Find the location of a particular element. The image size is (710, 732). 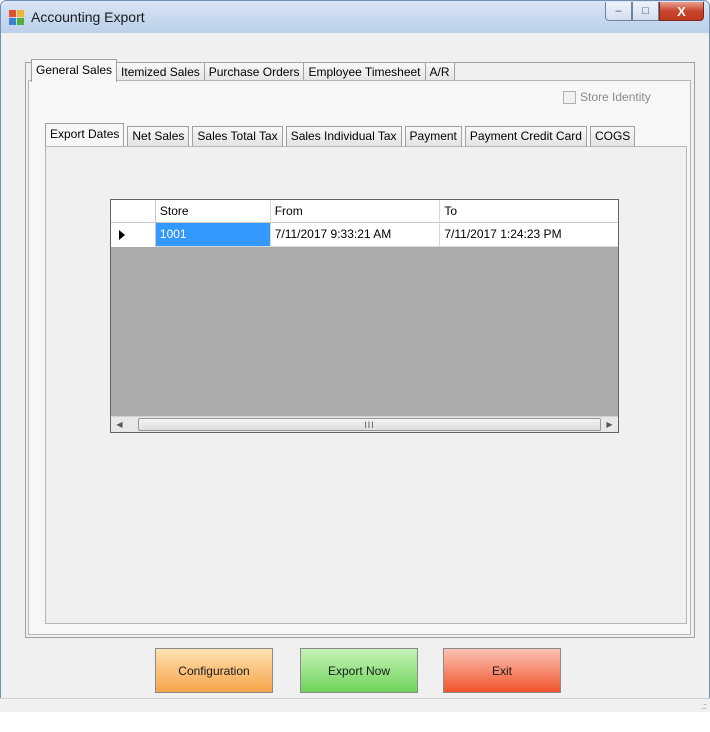

status-bar: .:: is located at coordinates (355, 705).